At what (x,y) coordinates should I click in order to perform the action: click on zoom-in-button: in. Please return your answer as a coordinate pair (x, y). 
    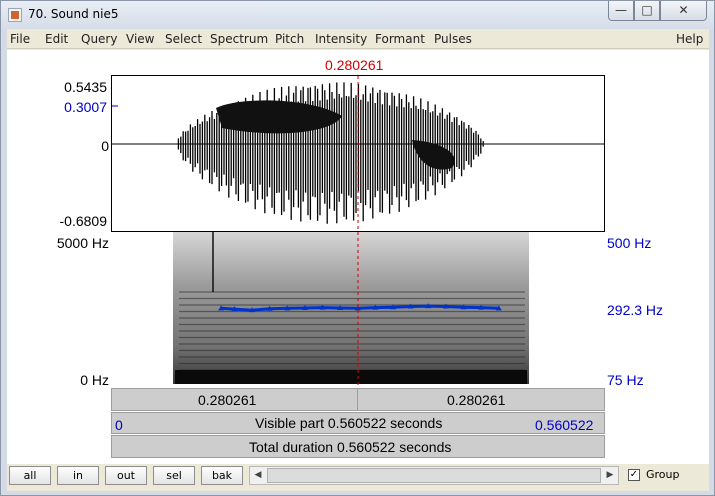
    Looking at the image, I should click on (78, 475).